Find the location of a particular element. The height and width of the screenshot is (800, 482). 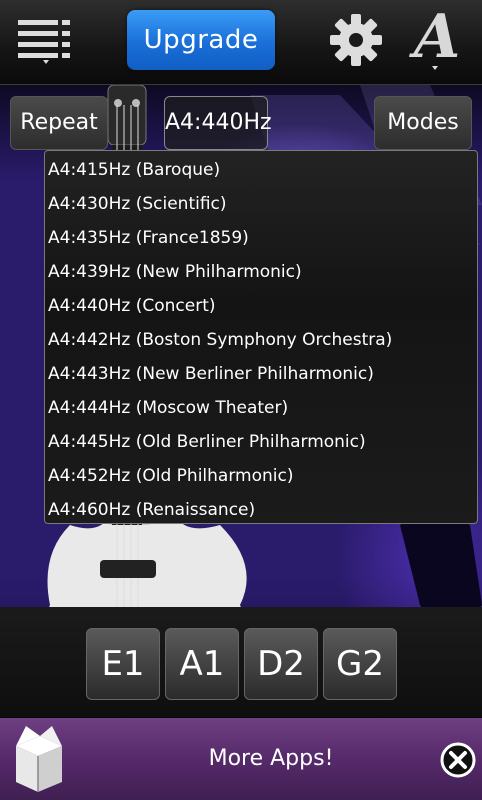

pitch-option: A4:430Hz (Scientific) is located at coordinates (261, 204).